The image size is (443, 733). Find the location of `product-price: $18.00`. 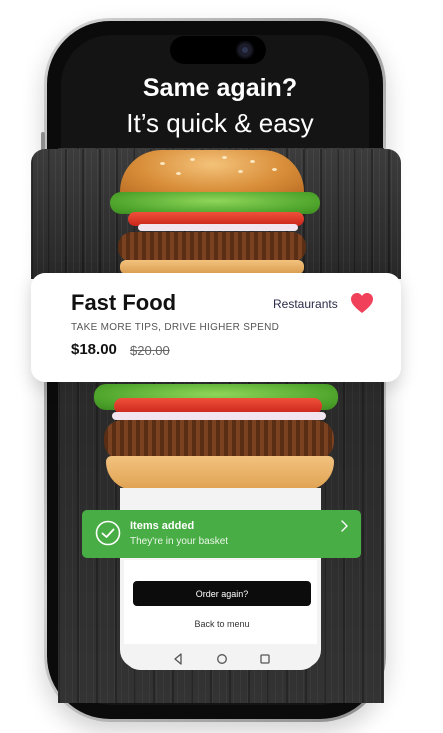

product-price: $18.00 is located at coordinates (94, 349).